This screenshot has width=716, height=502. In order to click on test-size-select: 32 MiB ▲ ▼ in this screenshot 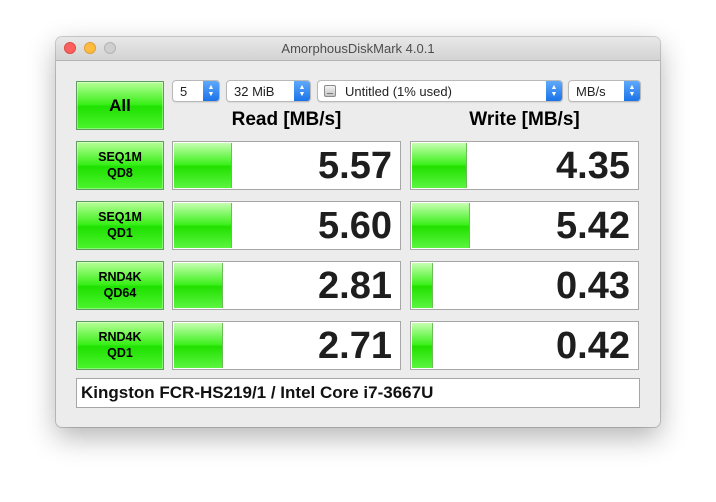, I will do `click(268, 91)`.